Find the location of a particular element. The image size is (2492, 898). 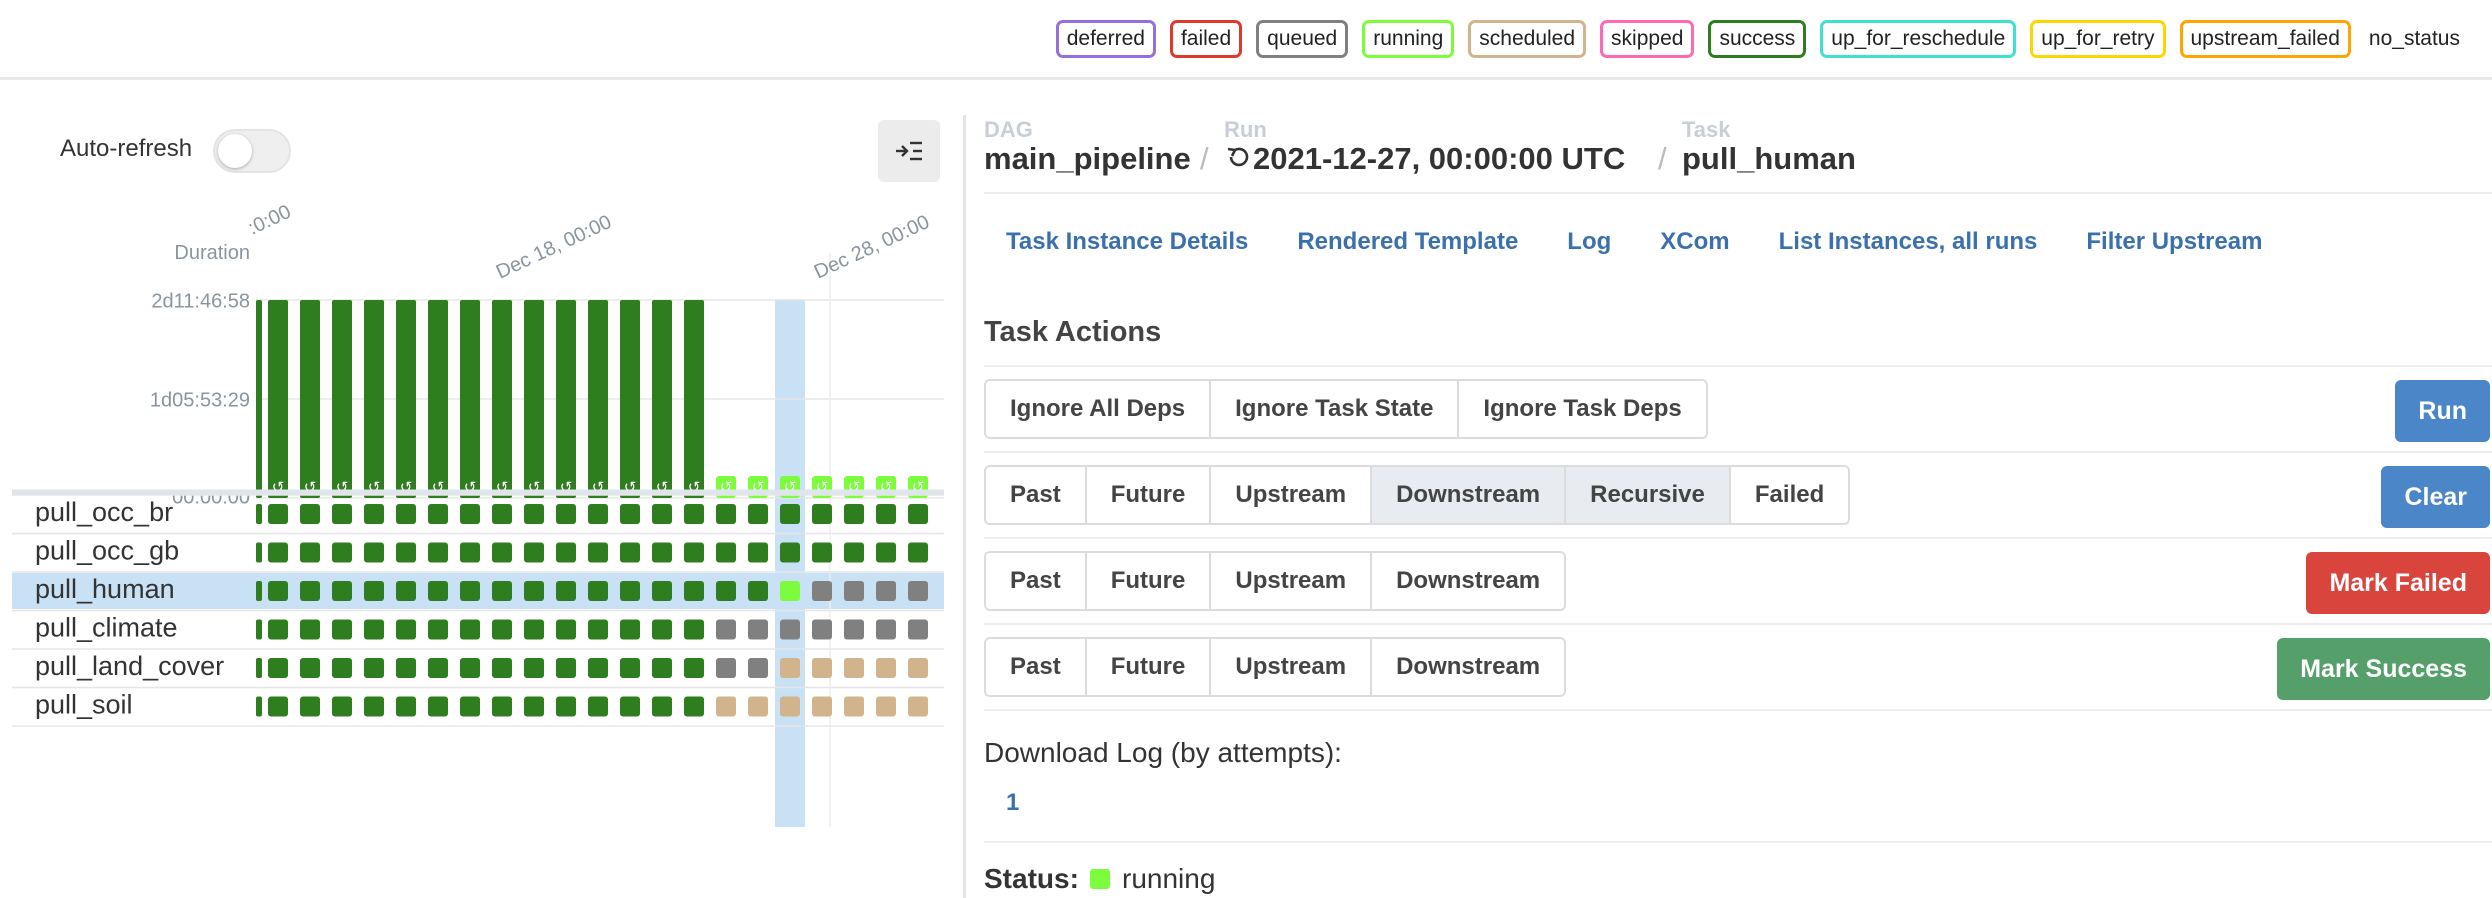

option-failed: Failed is located at coordinates (1789, 495).